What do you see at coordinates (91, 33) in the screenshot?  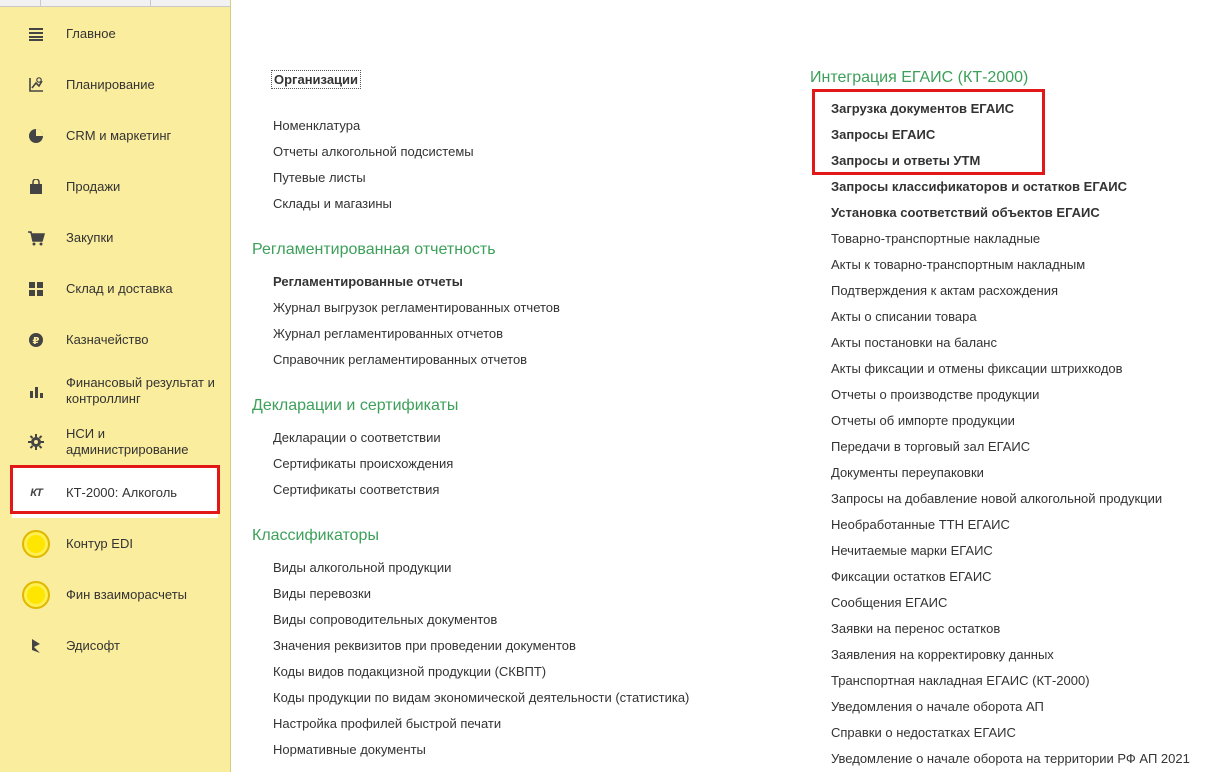 I see `sidebar-item-label: Главное` at bounding box center [91, 33].